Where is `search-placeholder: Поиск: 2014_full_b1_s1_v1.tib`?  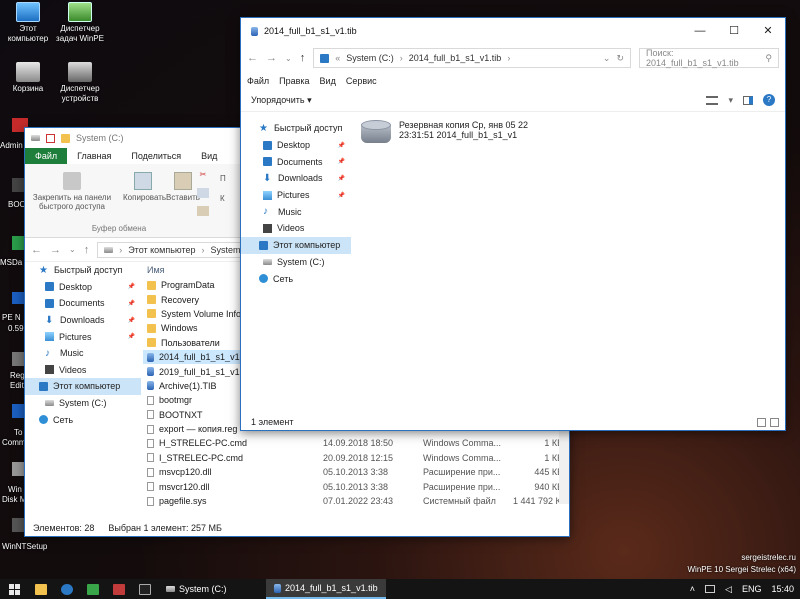
search-placeholder: Поиск: 2014_full_b1_s1_v1.tib is located at coordinates (692, 58).